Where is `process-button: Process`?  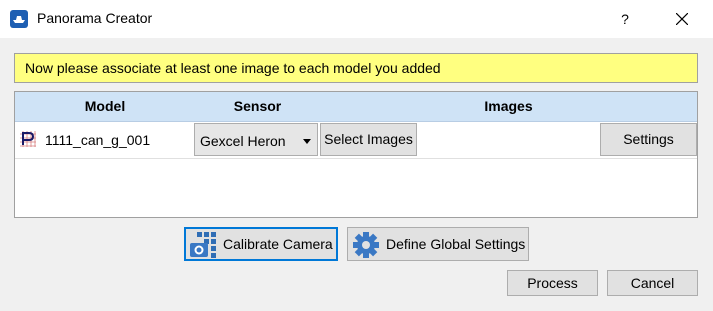
process-button: Process is located at coordinates (552, 283).